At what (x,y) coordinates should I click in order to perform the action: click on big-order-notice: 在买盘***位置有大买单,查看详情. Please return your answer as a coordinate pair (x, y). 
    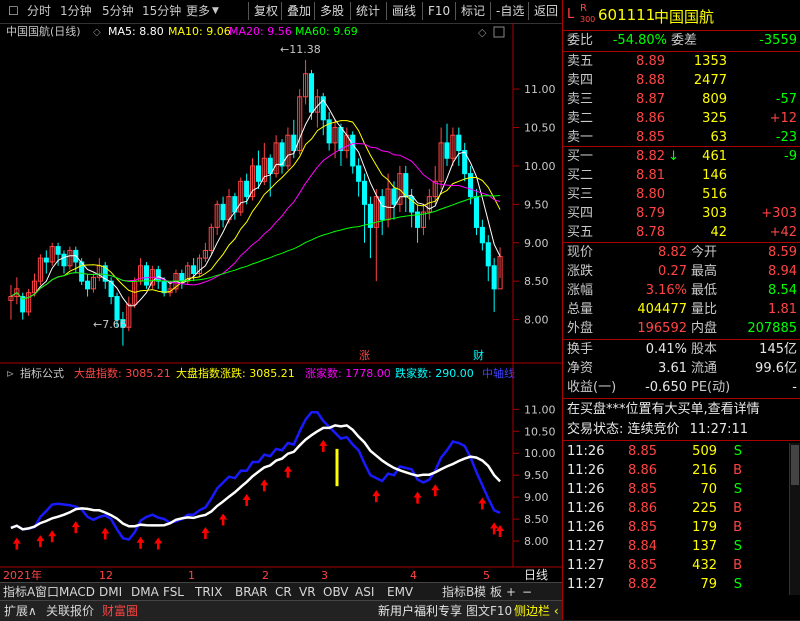
    Looking at the image, I should click on (683, 409).